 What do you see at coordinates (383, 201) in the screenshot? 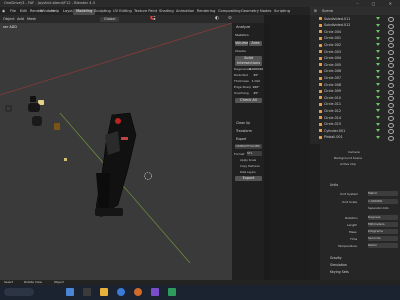
I see `unit-scale-field: 1.000000` at bounding box center [383, 201].